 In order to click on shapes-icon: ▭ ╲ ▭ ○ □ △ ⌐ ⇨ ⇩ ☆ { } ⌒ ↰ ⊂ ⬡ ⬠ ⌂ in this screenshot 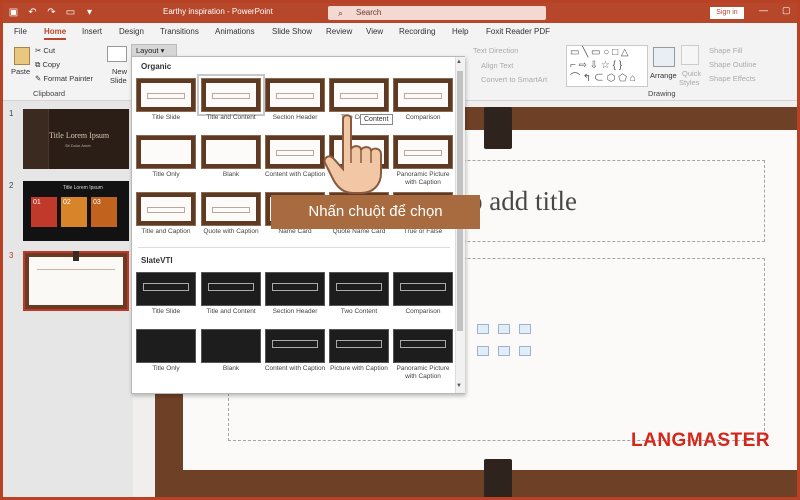, I will do `click(603, 65)`.